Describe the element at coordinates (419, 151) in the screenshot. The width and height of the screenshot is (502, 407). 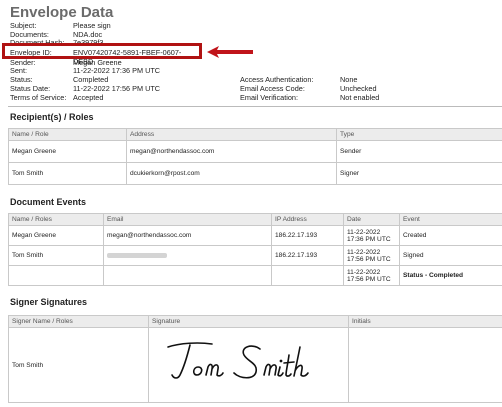
I see `recipient-type: Sender` at that location.